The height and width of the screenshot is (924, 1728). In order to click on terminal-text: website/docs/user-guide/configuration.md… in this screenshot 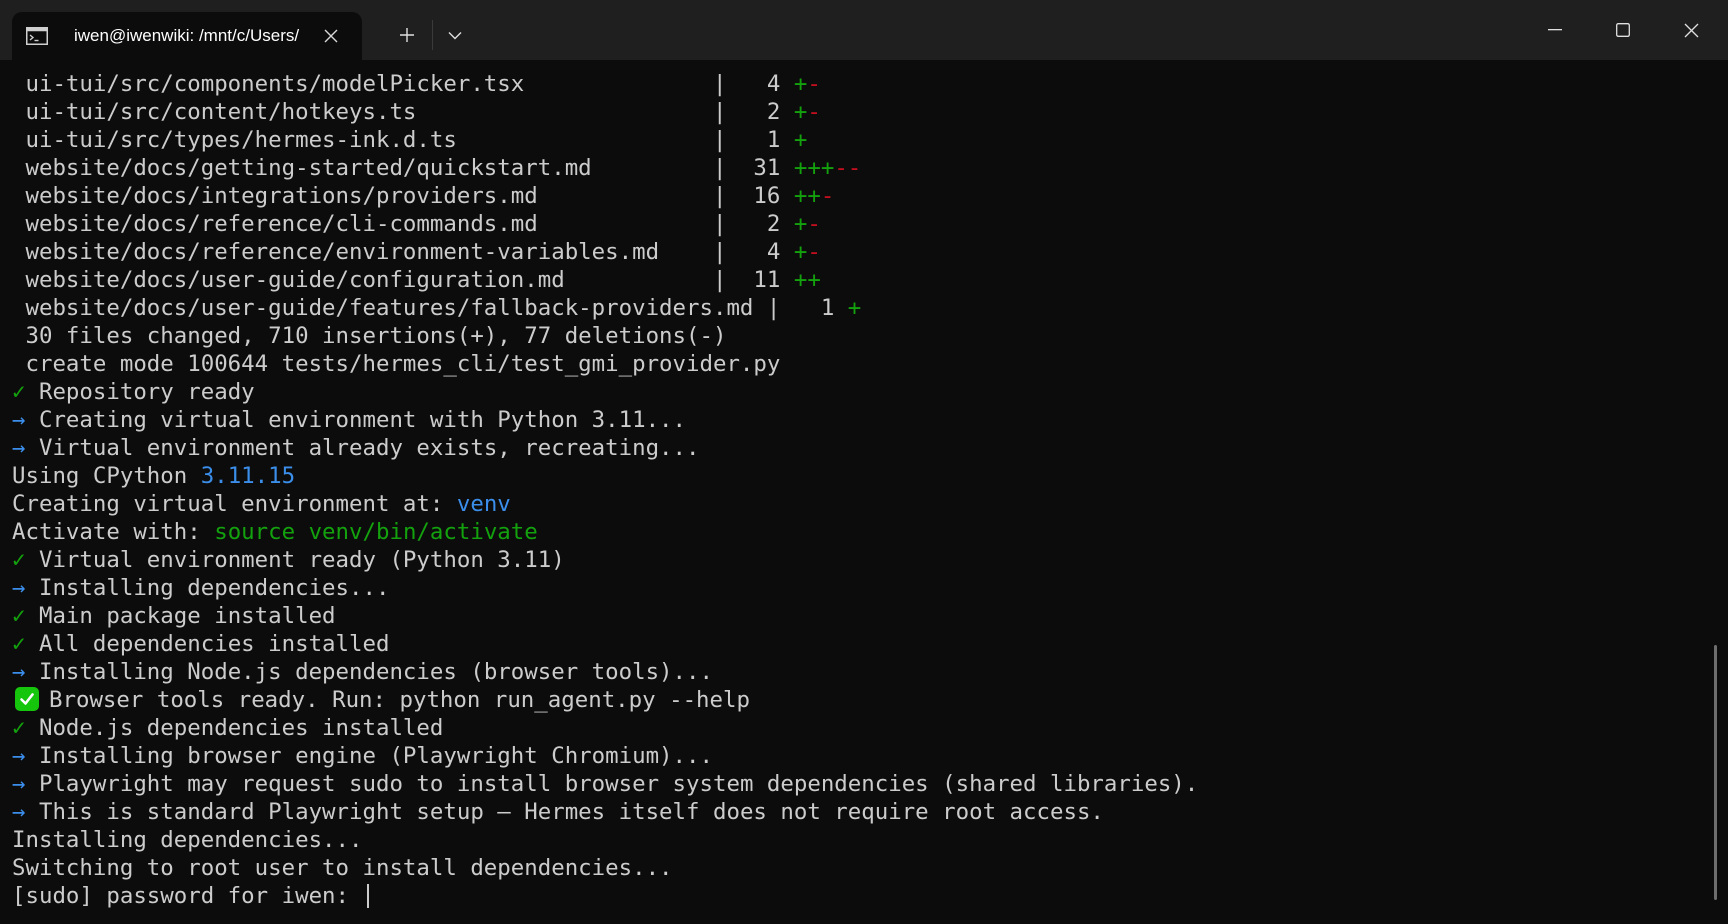, I will do `click(403, 280)`.